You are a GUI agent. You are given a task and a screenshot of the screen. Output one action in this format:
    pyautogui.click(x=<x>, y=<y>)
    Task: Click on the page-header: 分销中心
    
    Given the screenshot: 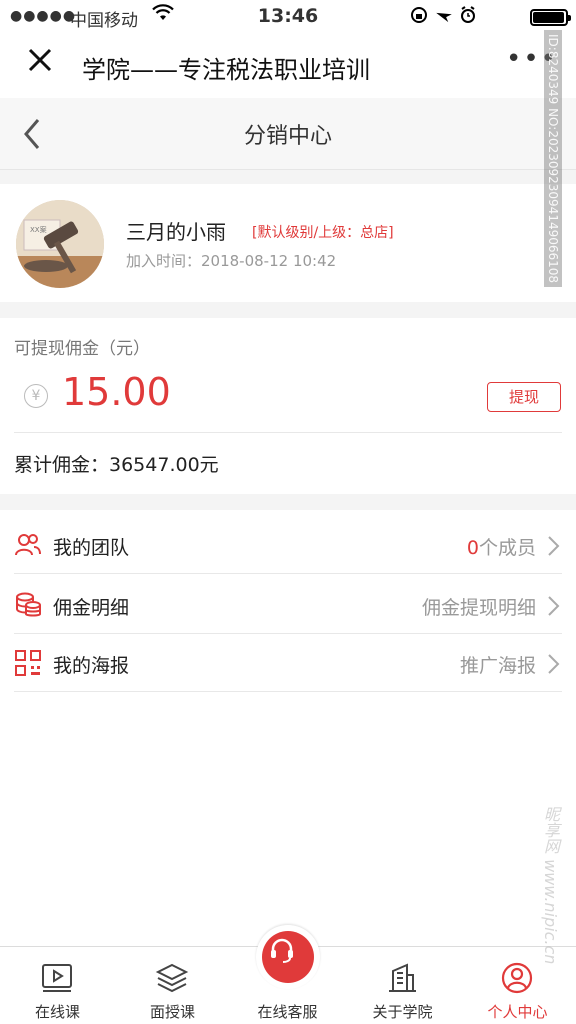 What is the action you would take?
    pyautogui.click(x=288, y=134)
    